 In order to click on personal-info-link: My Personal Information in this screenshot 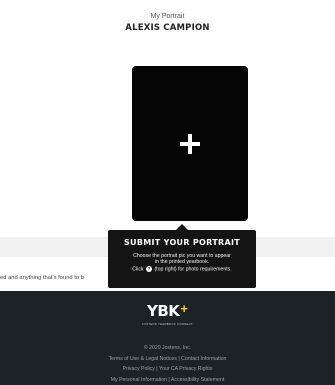, I will do `click(139, 380)`.